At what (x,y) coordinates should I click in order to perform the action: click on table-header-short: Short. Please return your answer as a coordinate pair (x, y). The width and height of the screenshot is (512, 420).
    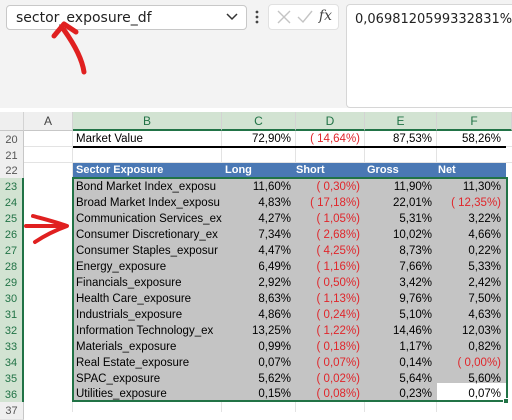
    Looking at the image, I should click on (326, 170).